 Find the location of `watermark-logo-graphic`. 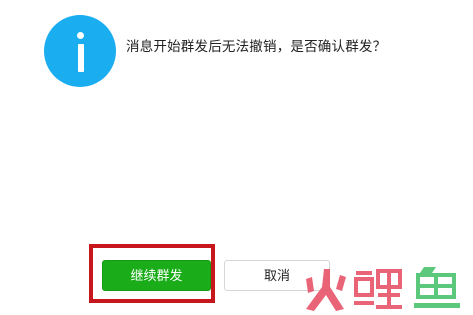

watermark-logo-graphic is located at coordinates (383, 289).